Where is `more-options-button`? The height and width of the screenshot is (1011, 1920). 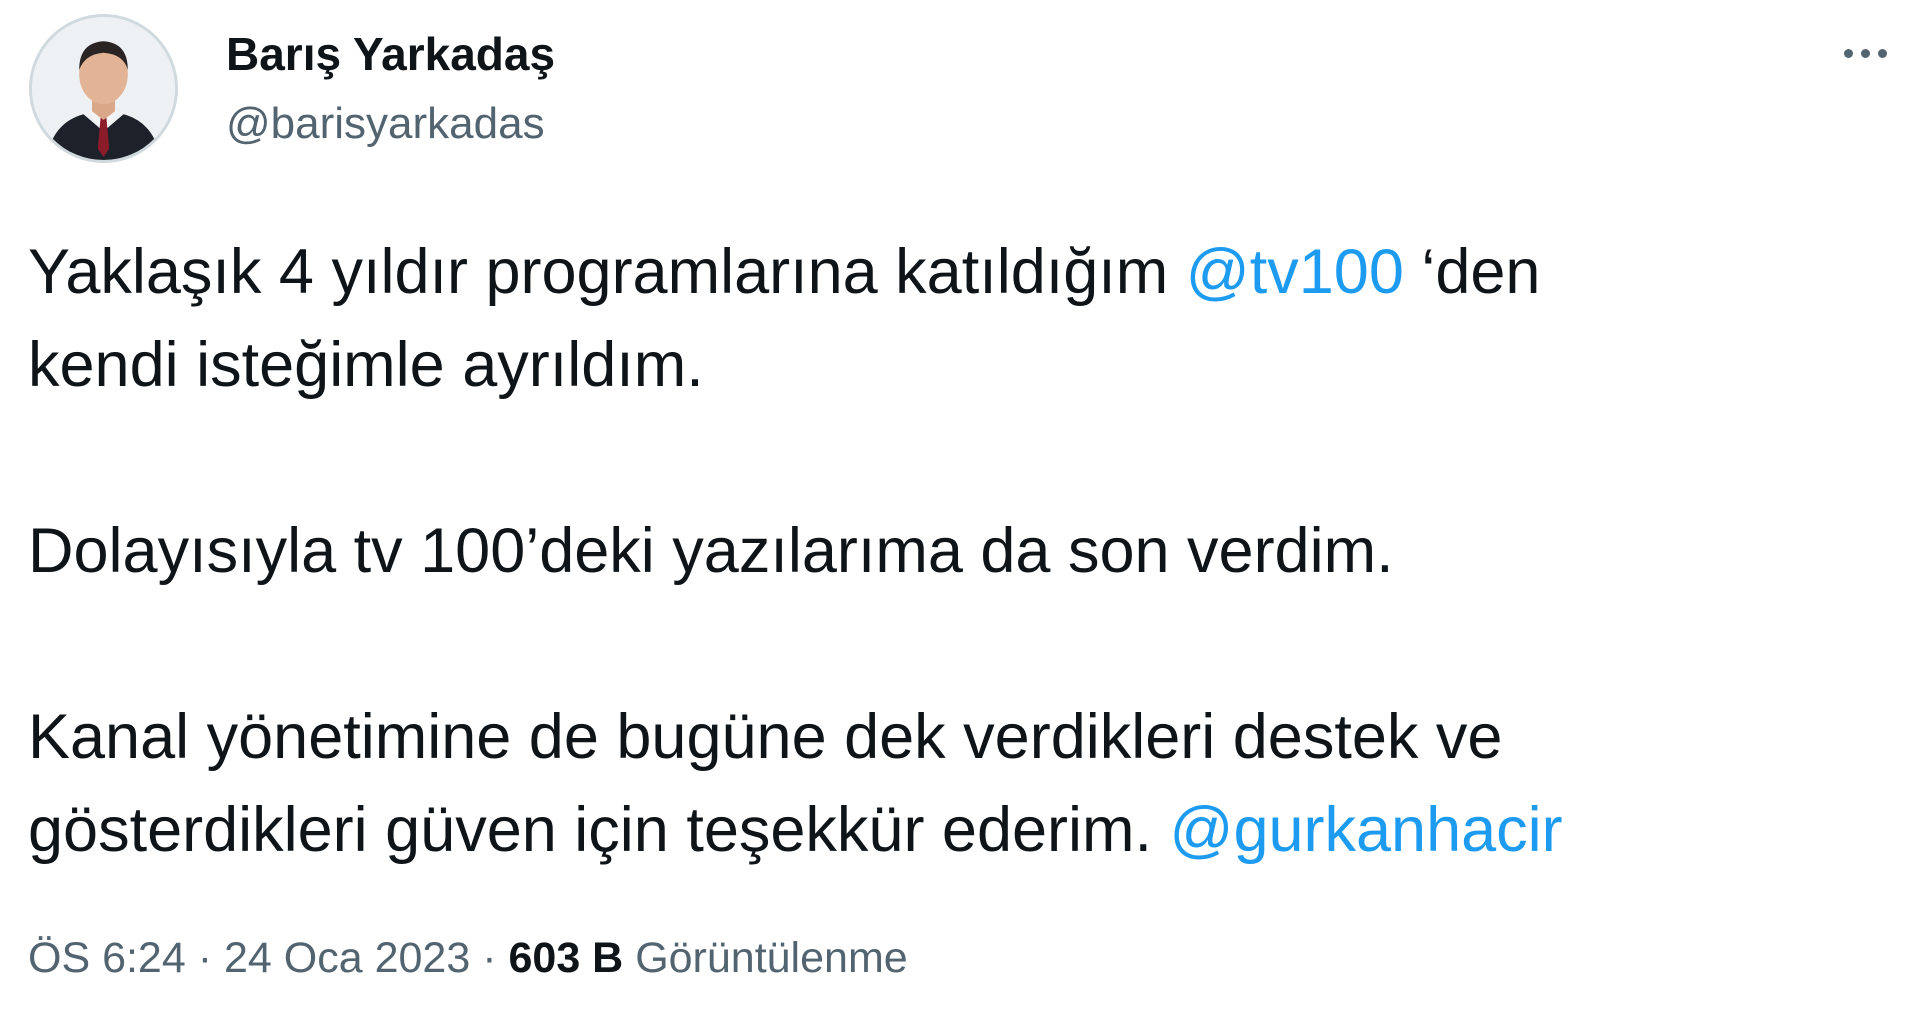 more-options-button is located at coordinates (1865, 53).